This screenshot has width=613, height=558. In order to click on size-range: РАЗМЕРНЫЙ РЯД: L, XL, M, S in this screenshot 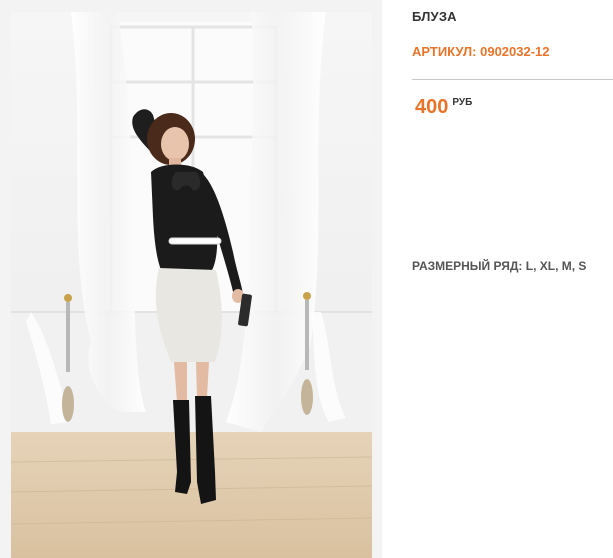, I will do `click(499, 266)`.